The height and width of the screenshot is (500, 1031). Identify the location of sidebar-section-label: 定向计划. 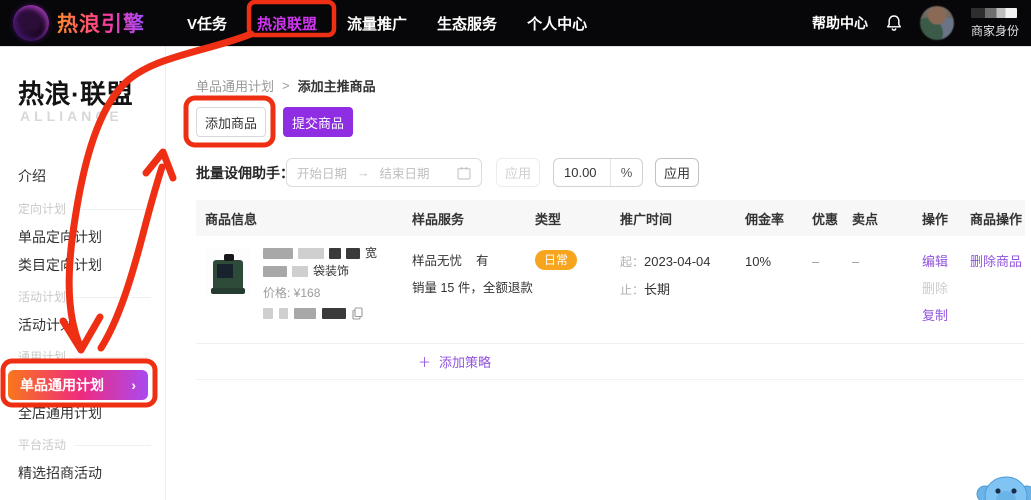
(42, 209).